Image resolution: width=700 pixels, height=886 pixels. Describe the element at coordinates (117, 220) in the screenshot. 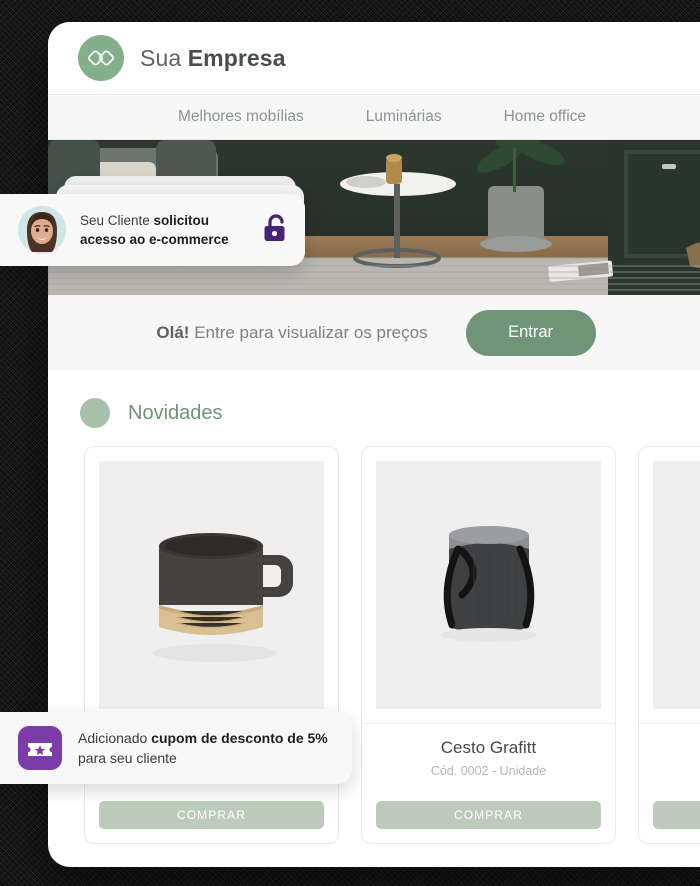

I see `access-request-prefix: Seu Cliente` at that location.